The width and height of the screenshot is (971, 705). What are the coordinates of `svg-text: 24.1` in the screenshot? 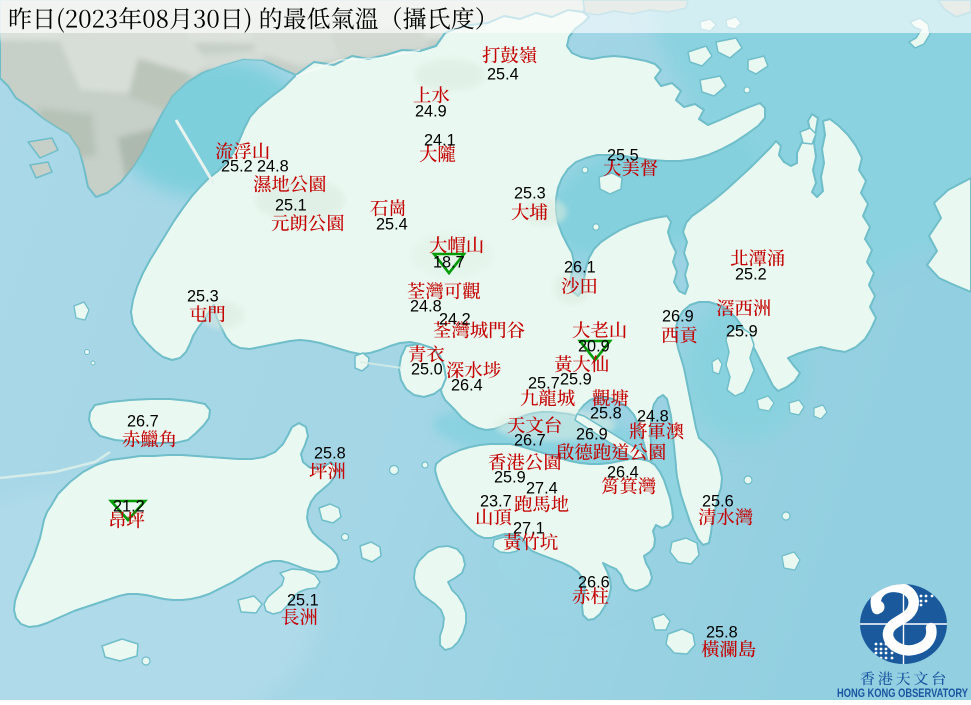 It's located at (440, 141).